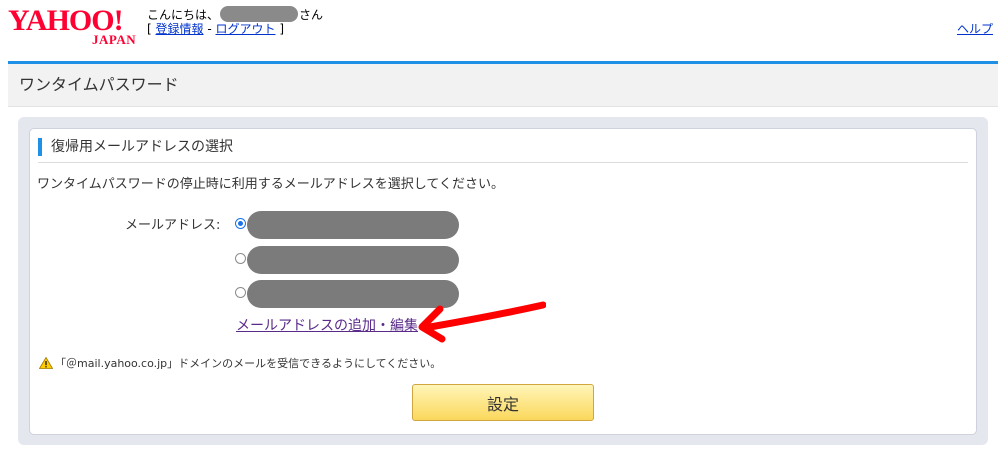 The width and height of the screenshot is (1006, 449). What do you see at coordinates (183, 15) in the screenshot?
I see `greeting-prefix: こんにちは、` at bounding box center [183, 15].